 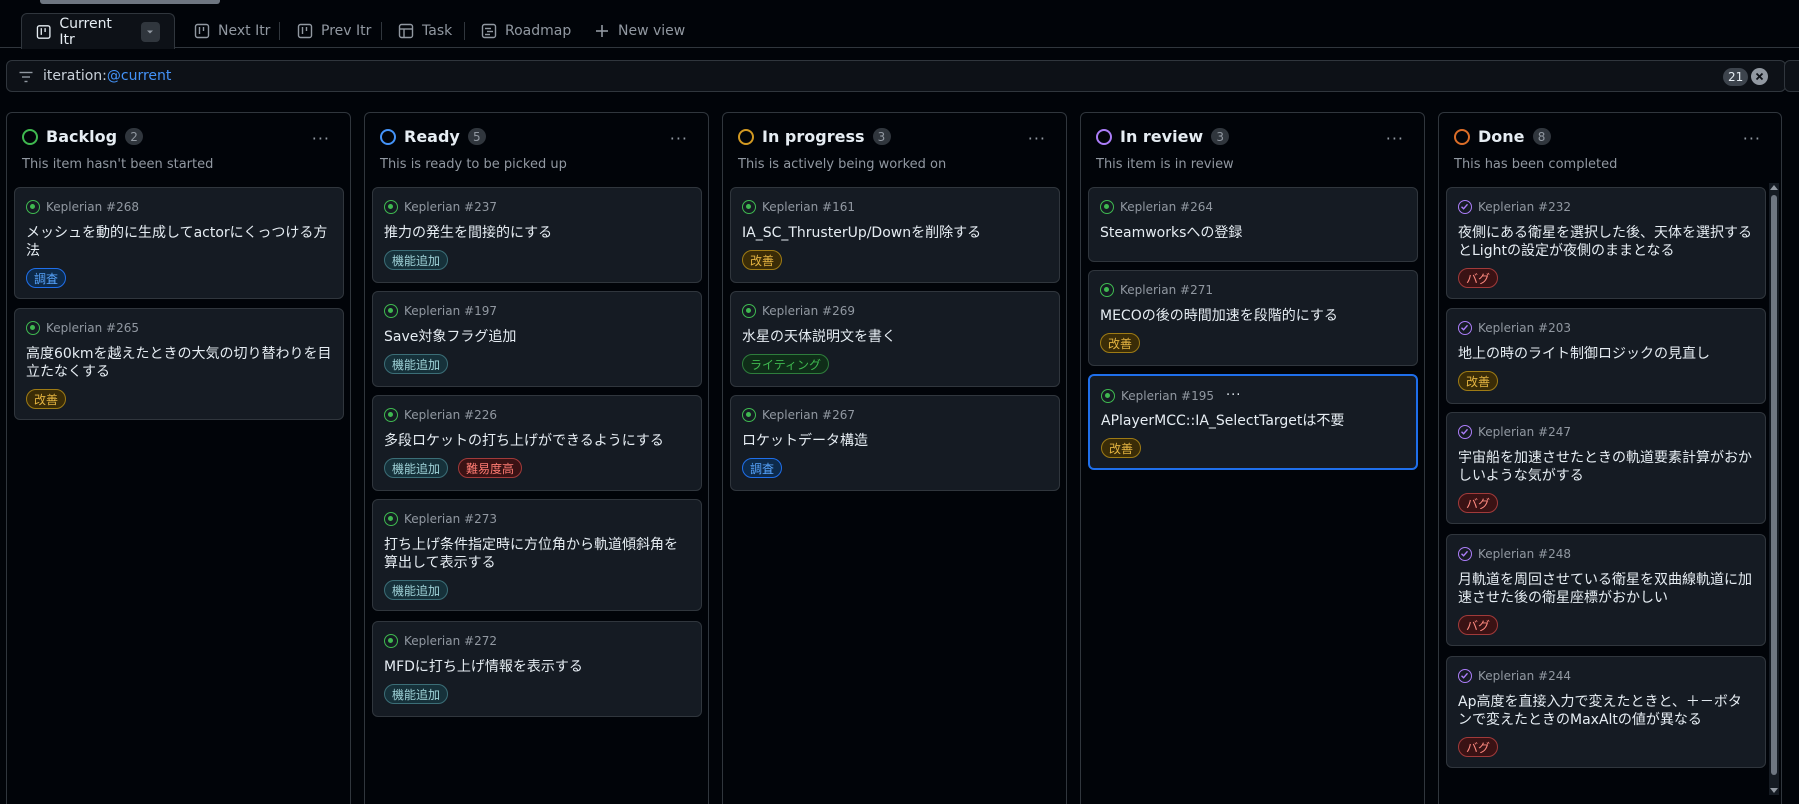 I want to click on issue-title: 高度60kmを越えたときの大気の切り替わりを目立たなくする, so click(x=179, y=363).